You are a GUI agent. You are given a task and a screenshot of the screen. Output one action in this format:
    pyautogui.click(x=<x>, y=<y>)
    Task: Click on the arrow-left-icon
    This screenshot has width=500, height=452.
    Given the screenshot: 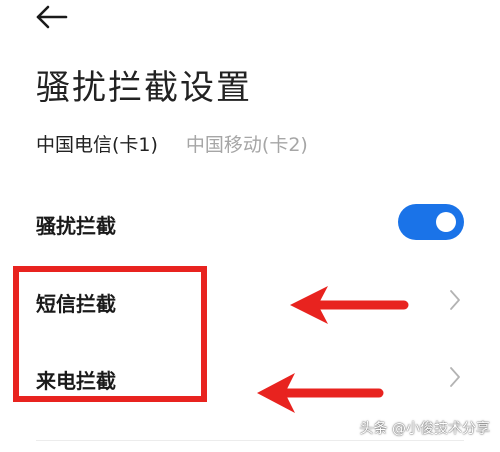 What is the action you would take?
    pyautogui.click(x=52, y=17)
    